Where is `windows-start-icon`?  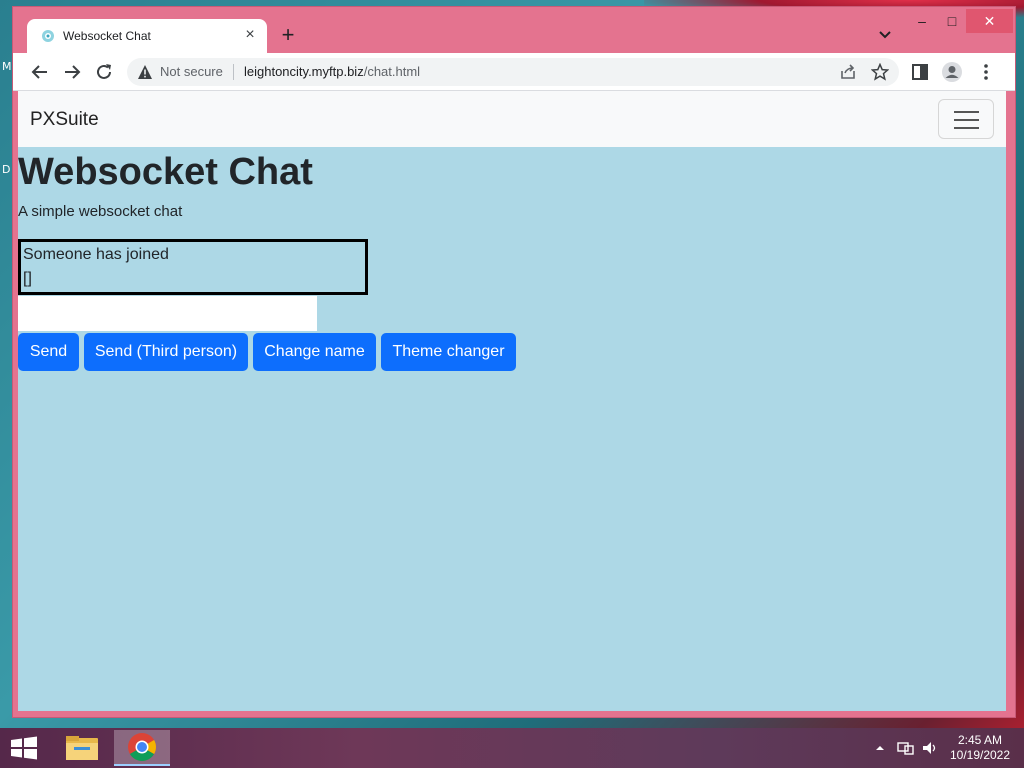
windows-start-icon is located at coordinates (24, 748).